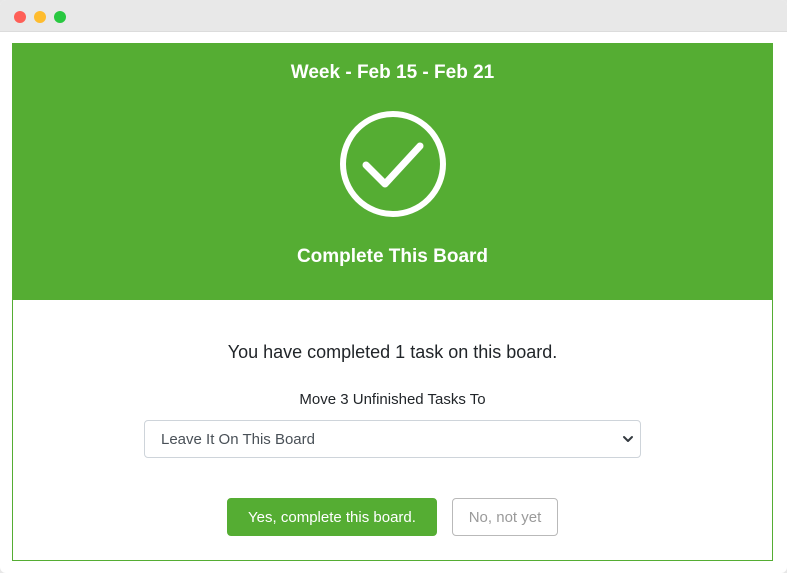 The image size is (787, 573). I want to click on confirm-complete-button: Yes, complete this board., so click(332, 517).